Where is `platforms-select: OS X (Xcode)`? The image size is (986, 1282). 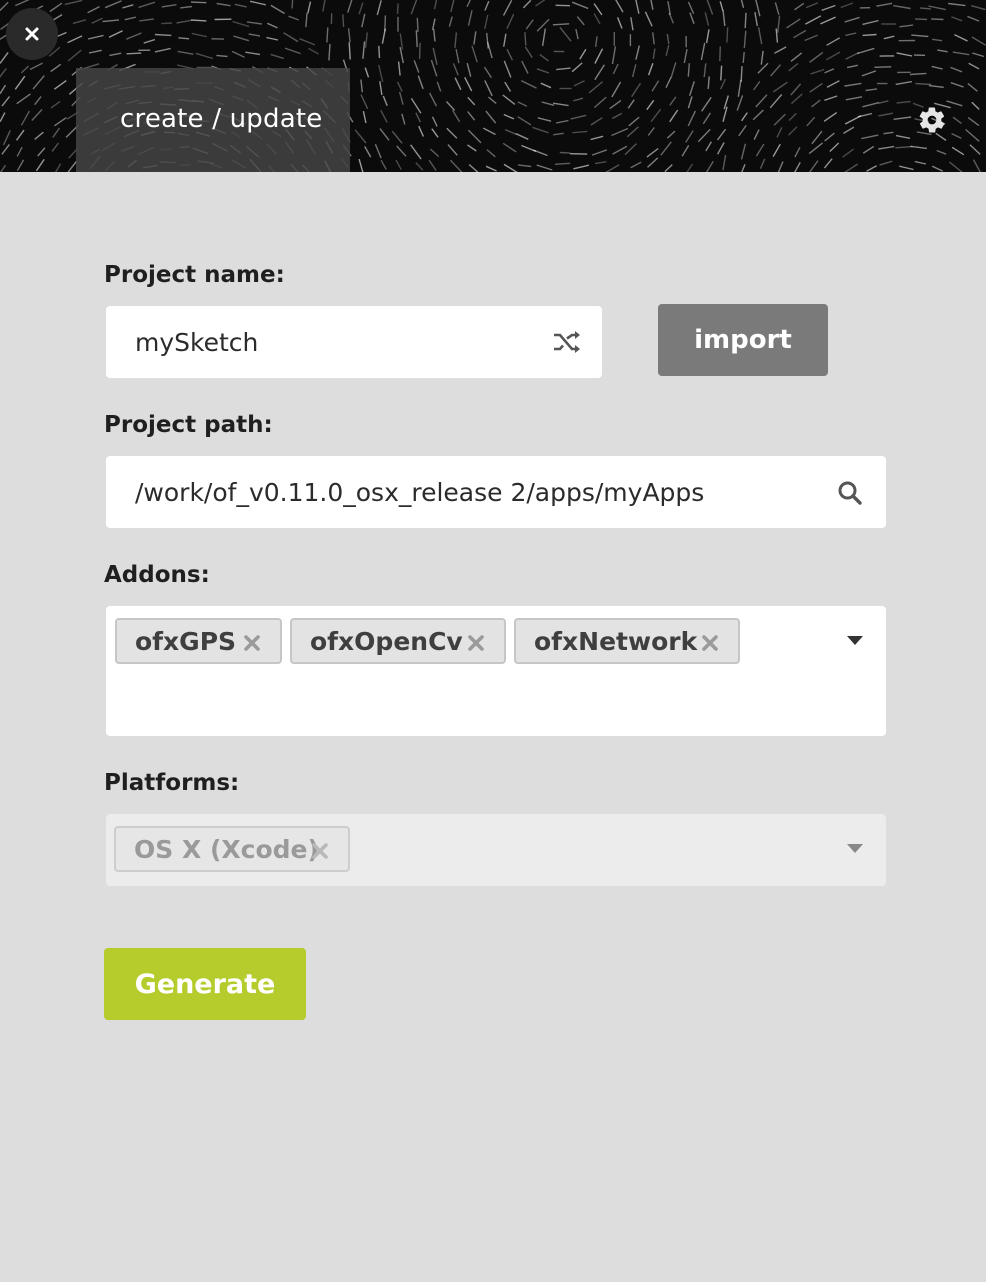
platforms-select: OS X (Xcode) is located at coordinates (496, 850).